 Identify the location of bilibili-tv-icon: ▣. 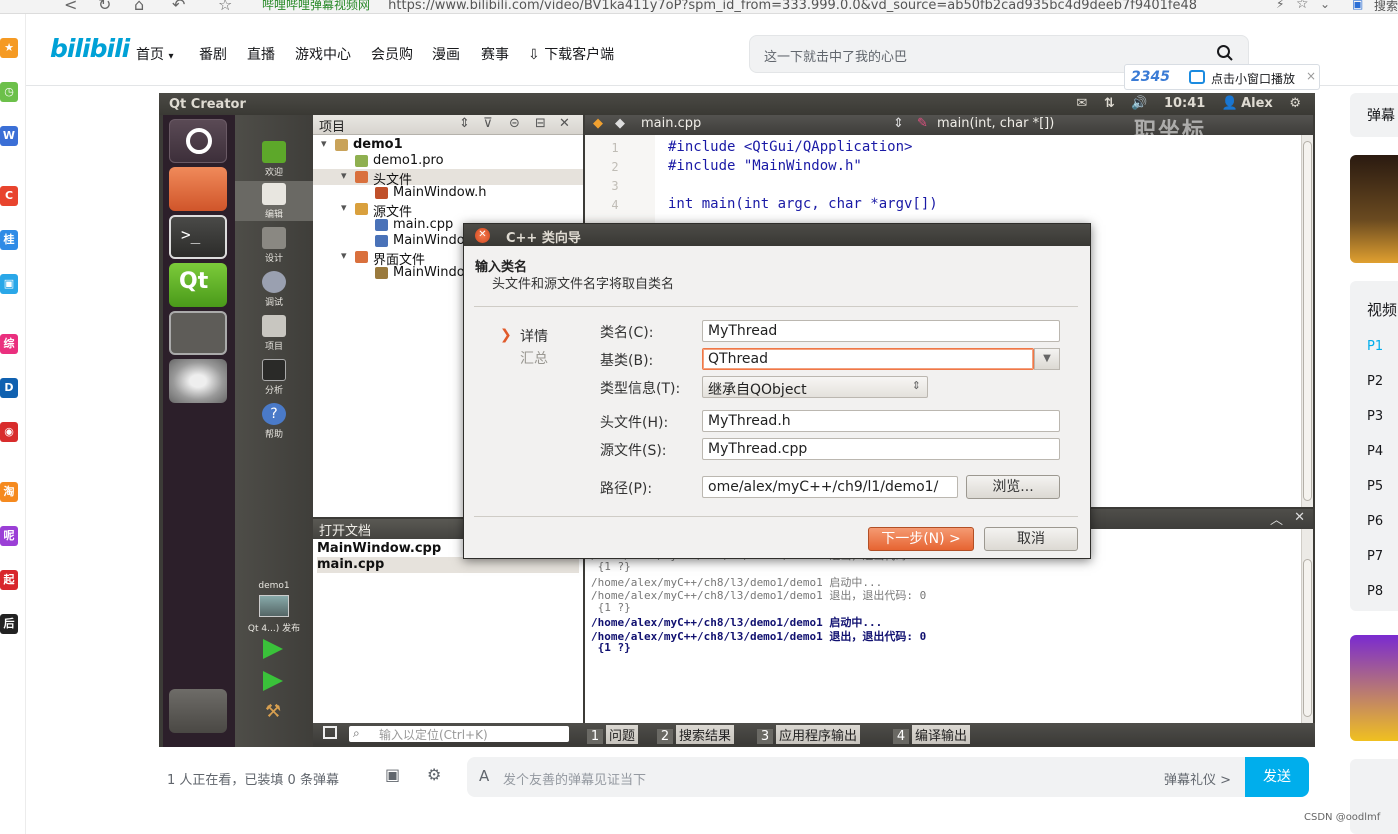
(9, 284).